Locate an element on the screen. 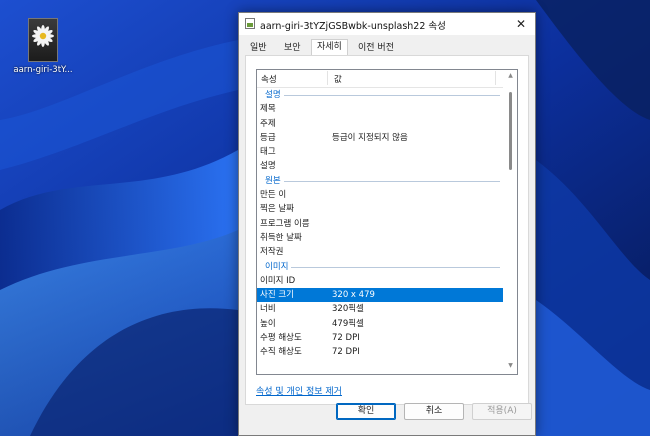 This screenshot has height=436, width=650. apply-button: 적용(A) is located at coordinates (502, 411).